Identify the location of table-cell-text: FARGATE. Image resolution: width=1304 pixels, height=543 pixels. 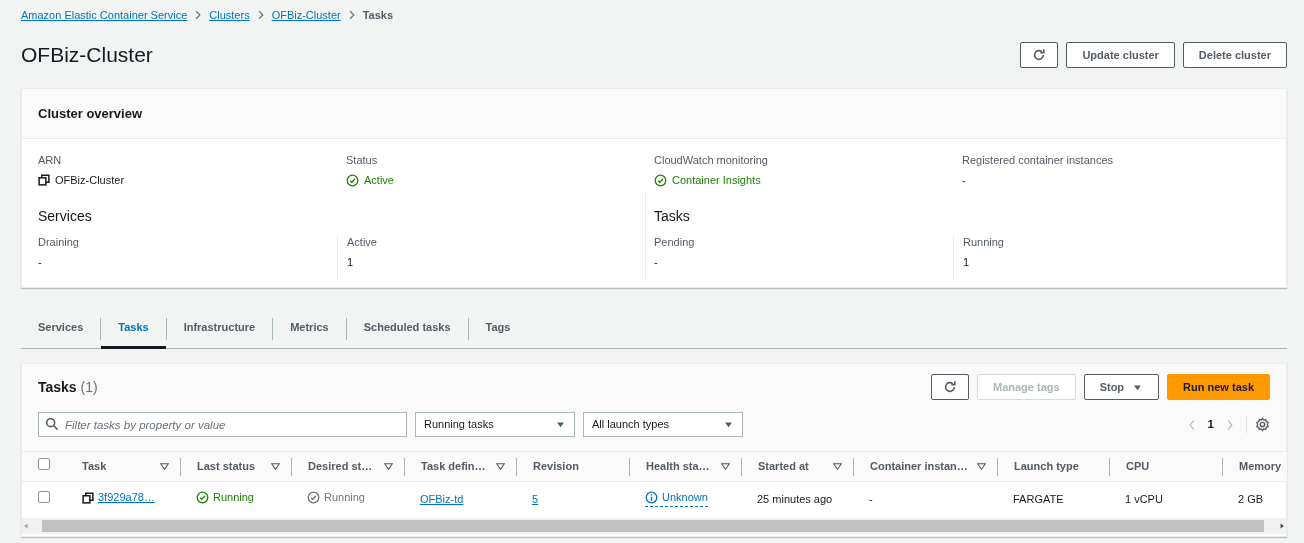
(1038, 499).